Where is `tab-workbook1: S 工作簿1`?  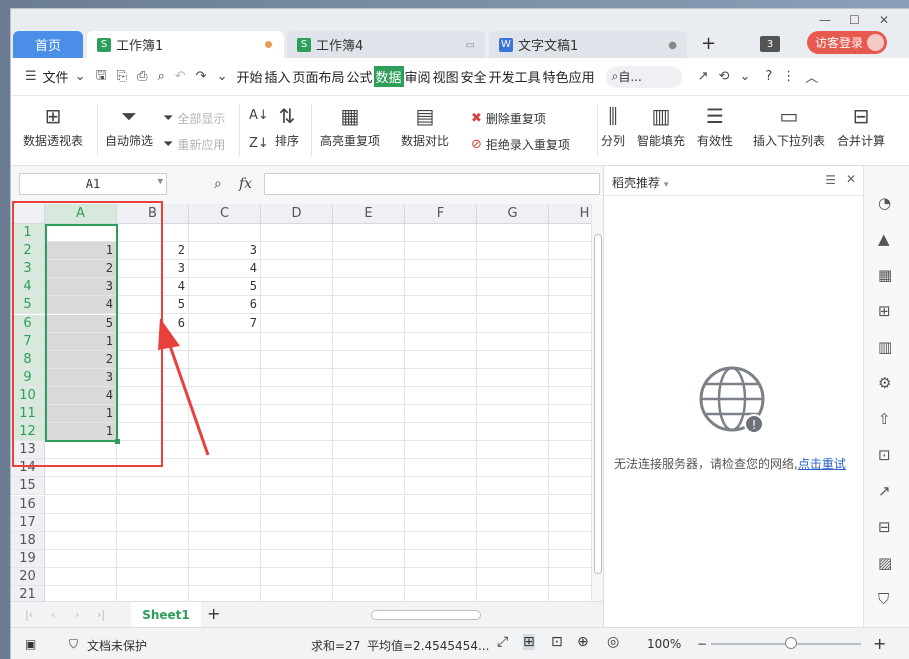 tab-workbook1: S 工作簿1 is located at coordinates (185, 44).